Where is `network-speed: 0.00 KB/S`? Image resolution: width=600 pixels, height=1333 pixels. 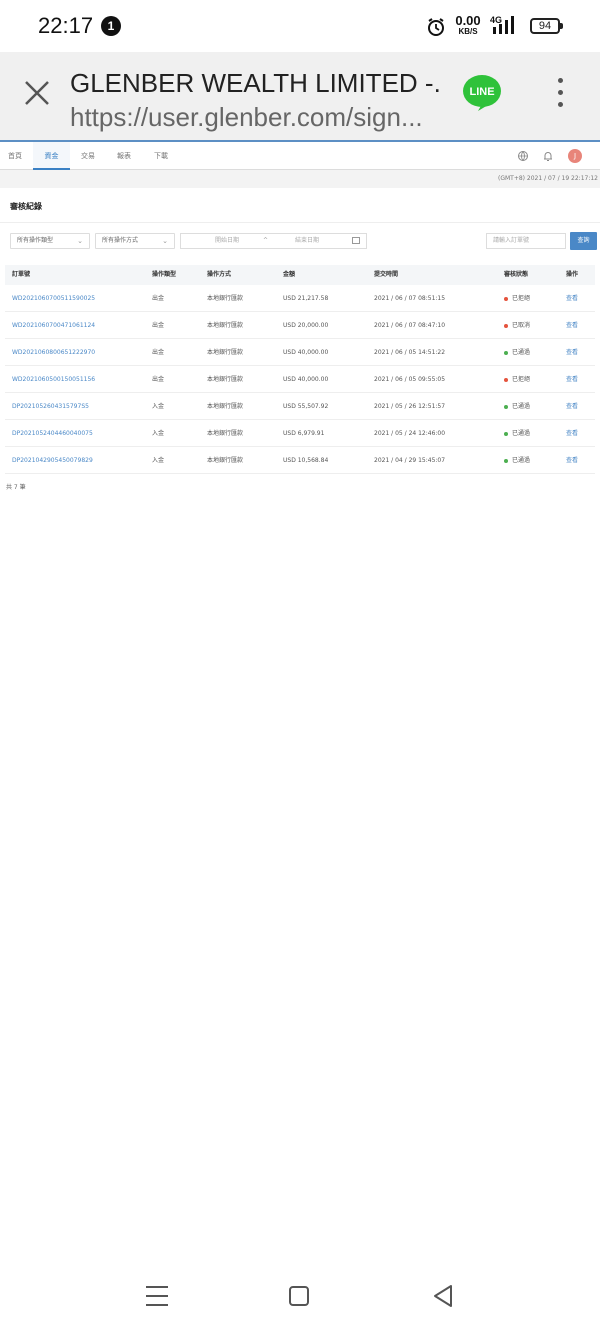 network-speed: 0.00 KB/S is located at coordinates (468, 24).